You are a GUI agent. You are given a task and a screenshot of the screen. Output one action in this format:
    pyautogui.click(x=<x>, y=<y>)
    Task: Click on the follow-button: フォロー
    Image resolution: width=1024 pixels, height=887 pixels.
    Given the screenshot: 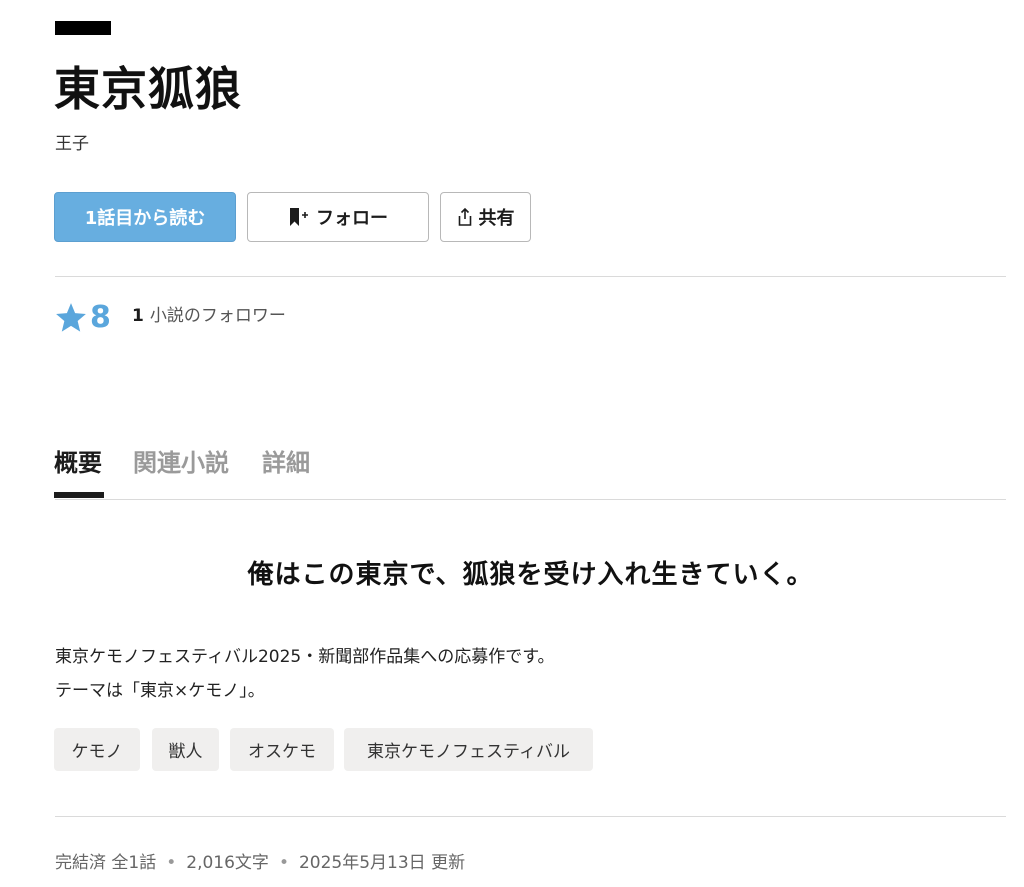 What is the action you would take?
    pyautogui.click(x=338, y=217)
    